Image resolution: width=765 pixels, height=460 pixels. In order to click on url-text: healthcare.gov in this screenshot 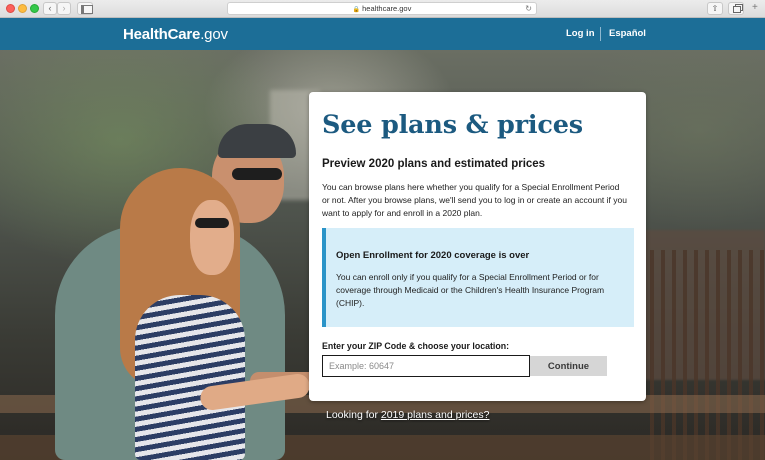, I will do `click(387, 8)`.